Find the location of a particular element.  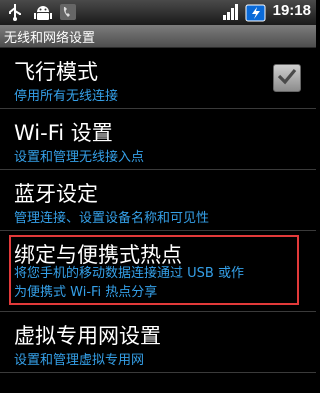

settings-item-title: 蓝牙设定 is located at coordinates (56, 194).